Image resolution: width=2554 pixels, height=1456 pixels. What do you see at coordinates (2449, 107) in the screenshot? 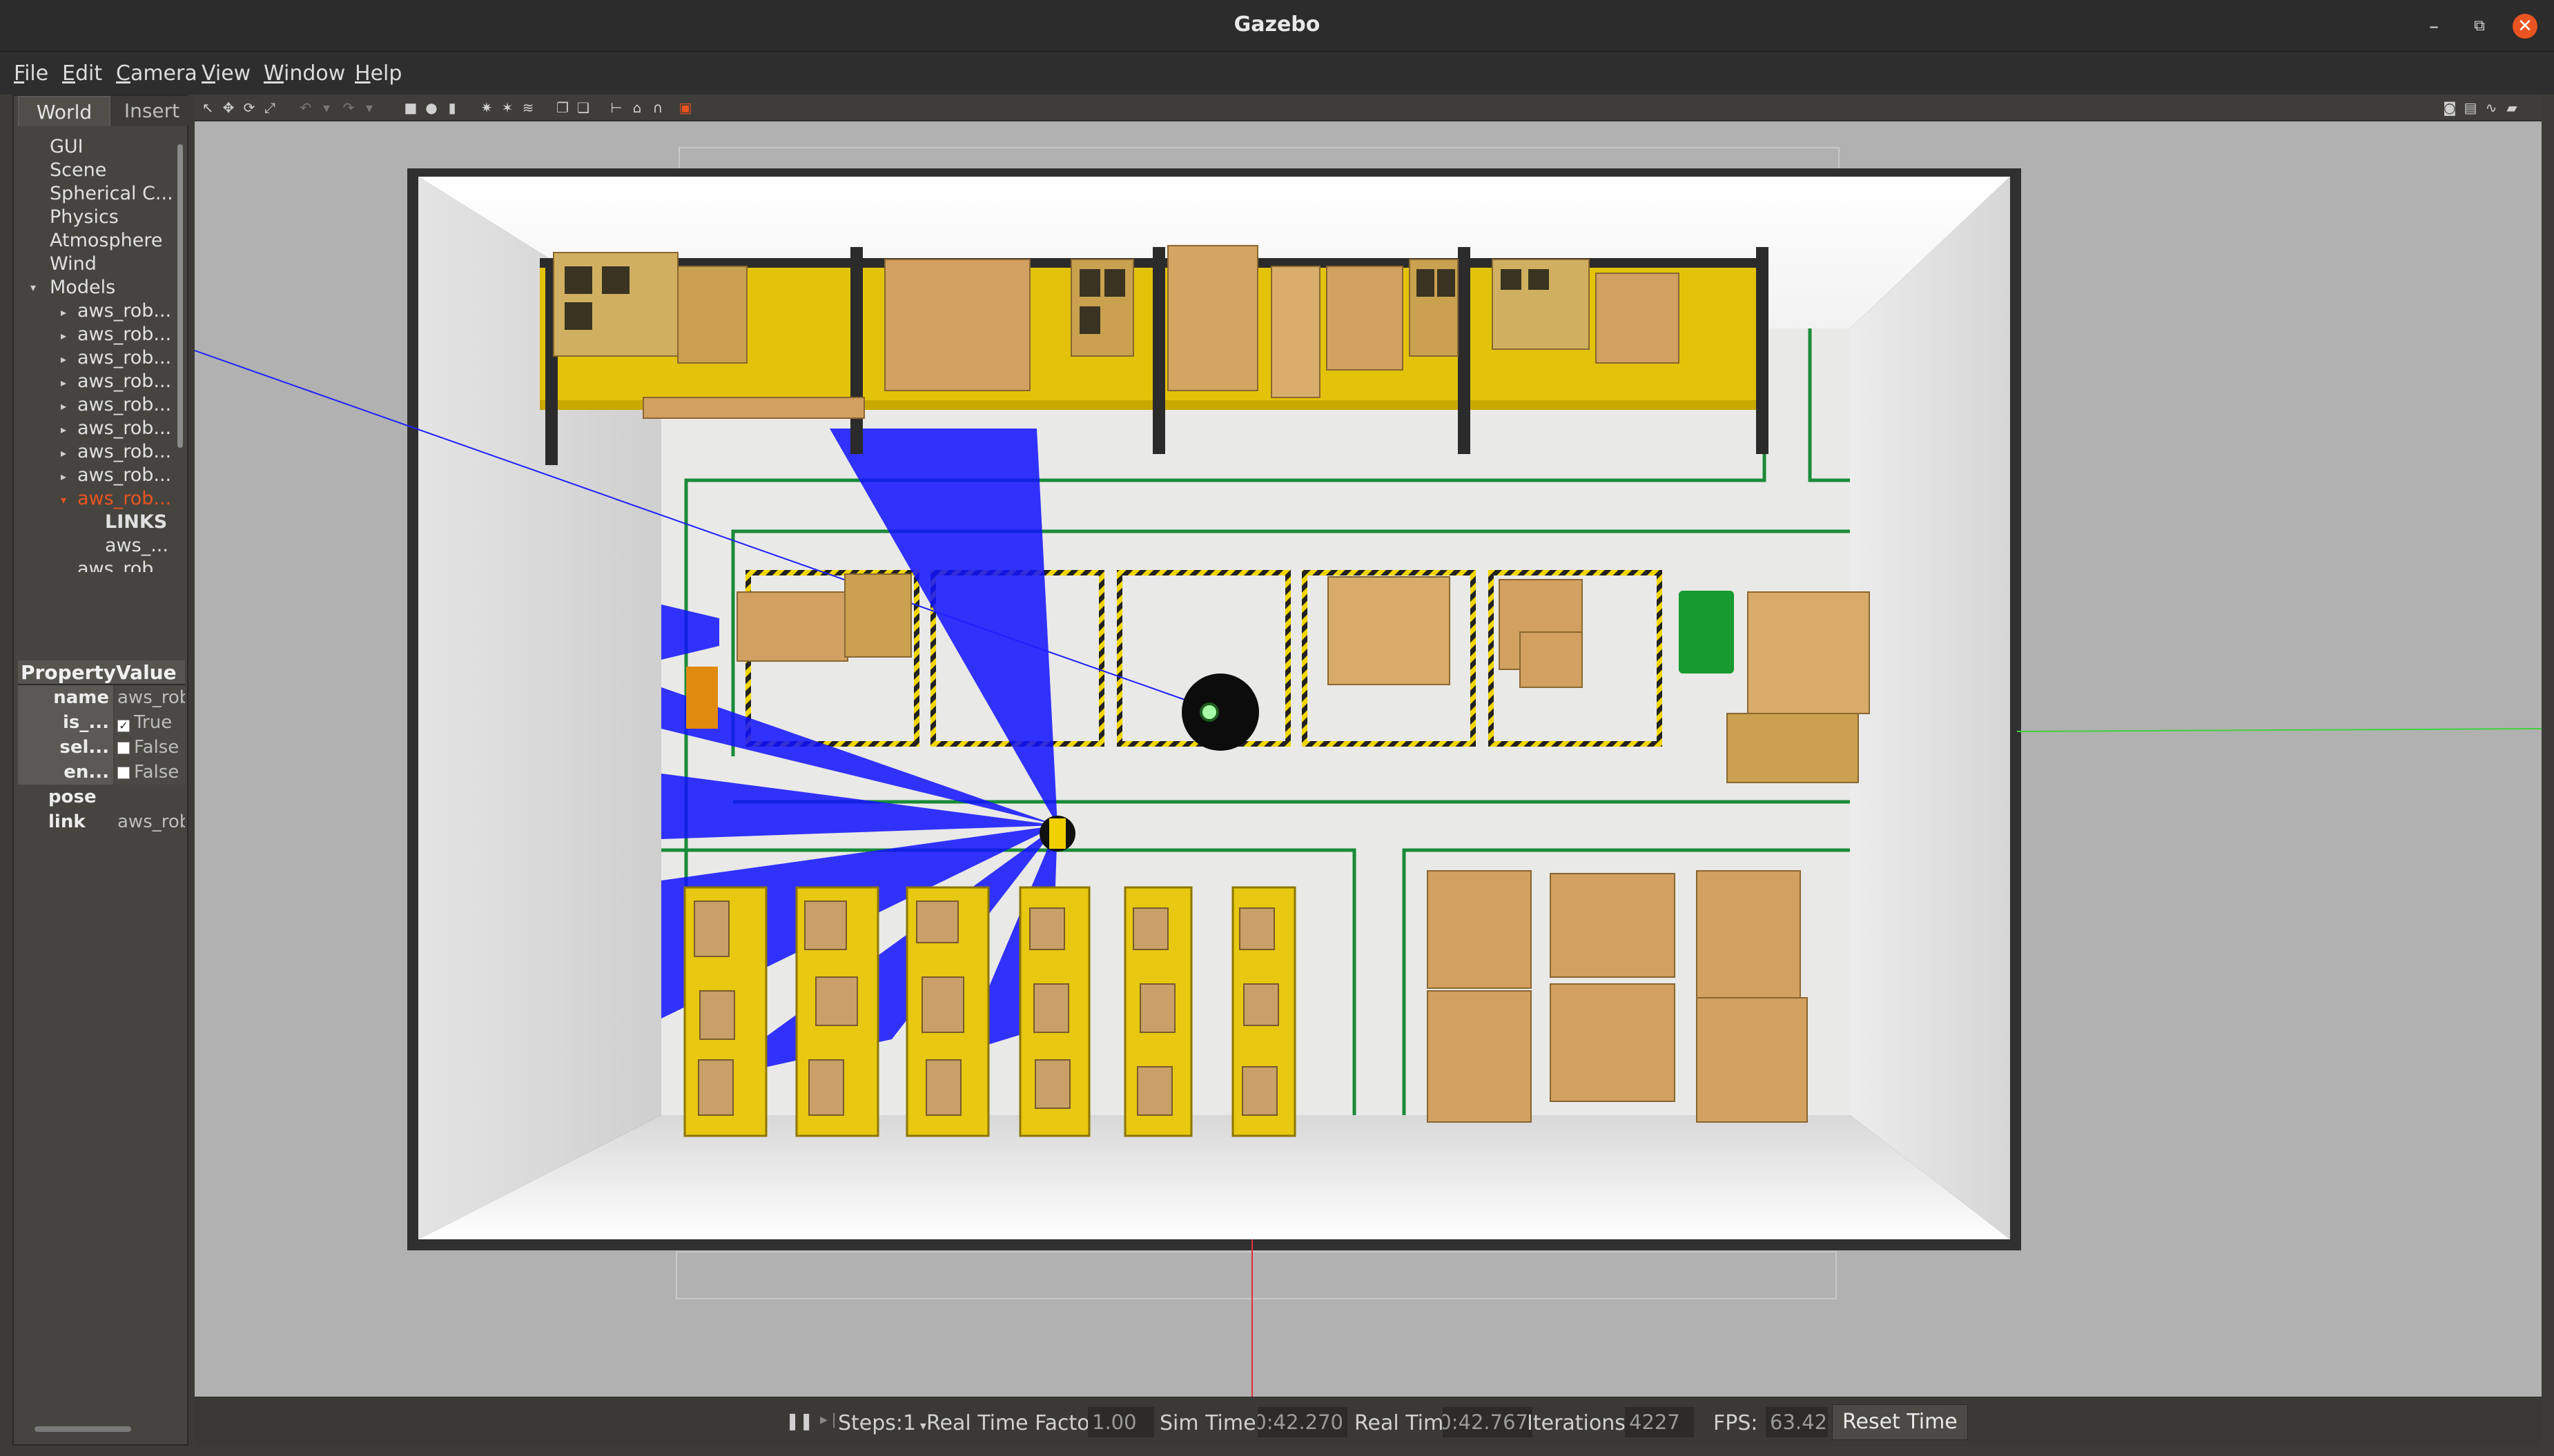
I see `screenshot-icon: ◙` at bounding box center [2449, 107].